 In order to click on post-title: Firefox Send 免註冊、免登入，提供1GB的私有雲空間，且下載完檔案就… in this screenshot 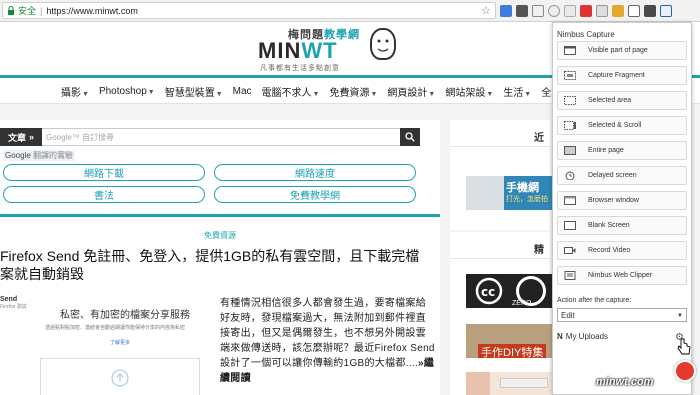, I will do `click(215, 265)`.